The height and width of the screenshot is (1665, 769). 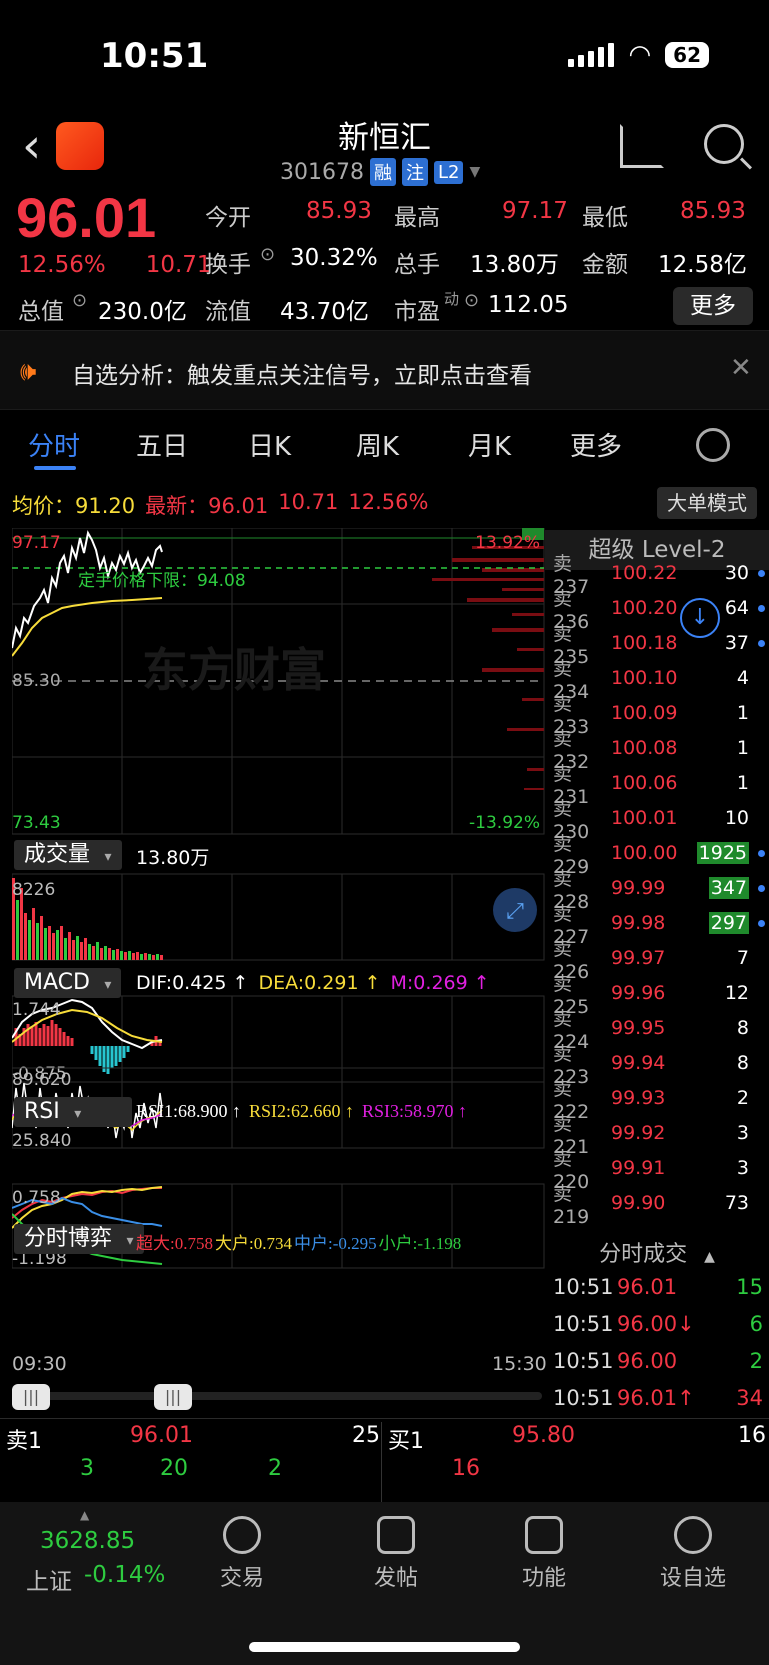 What do you see at coordinates (277, 1396) in the screenshot?
I see `range-slider-track` at bounding box center [277, 1396].